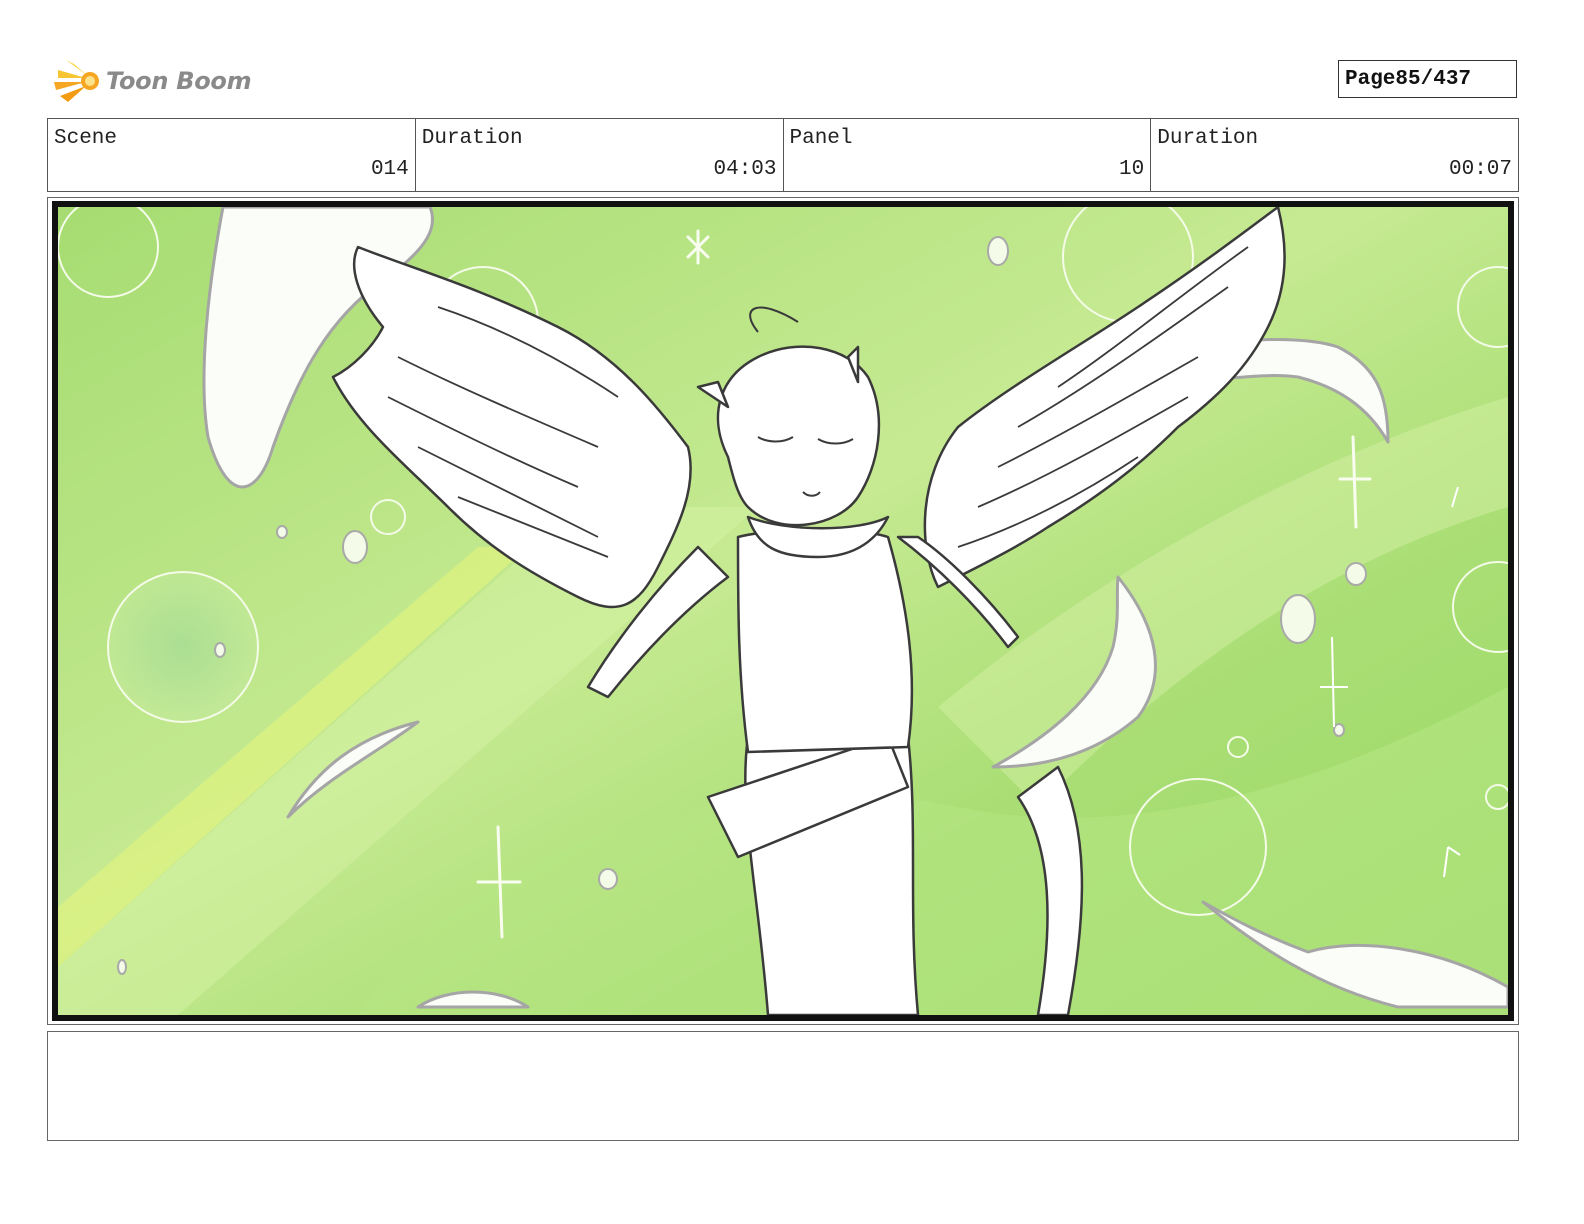 This screenshot has height=1224, width=1584. Describe the element at coordinates (86, 138) in the screenshot. I see `scene-label: Scene` at that location.